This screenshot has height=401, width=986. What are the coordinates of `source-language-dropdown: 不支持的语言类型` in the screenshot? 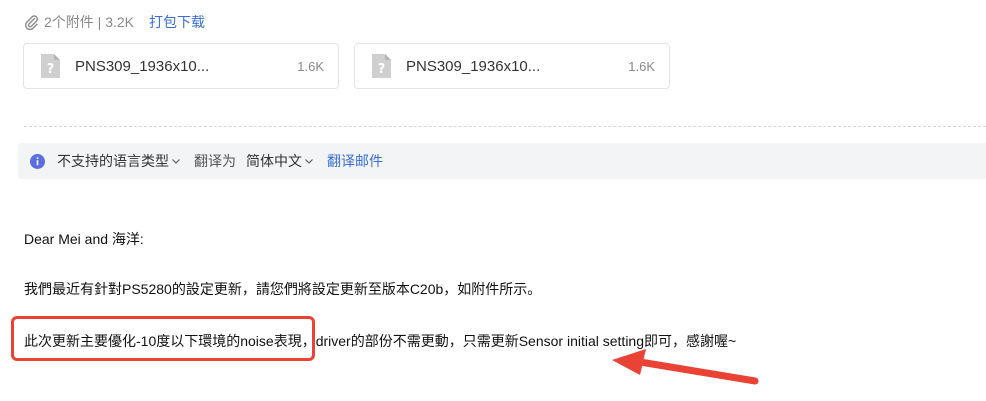 It's located at (118, 161).